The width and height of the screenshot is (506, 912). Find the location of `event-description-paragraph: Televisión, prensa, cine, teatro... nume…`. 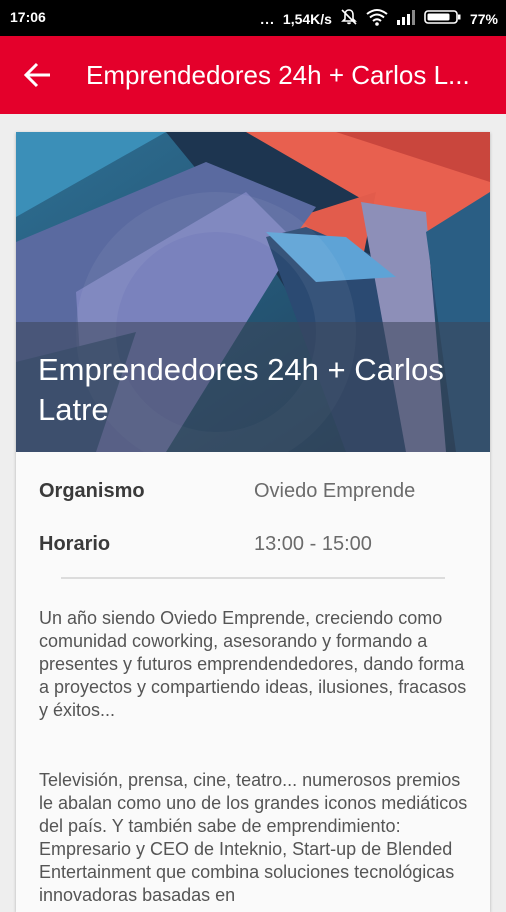

event-description-paragraph: Televisión, prensa, cine, teatro... nume… is located at coordinates (253, 837).